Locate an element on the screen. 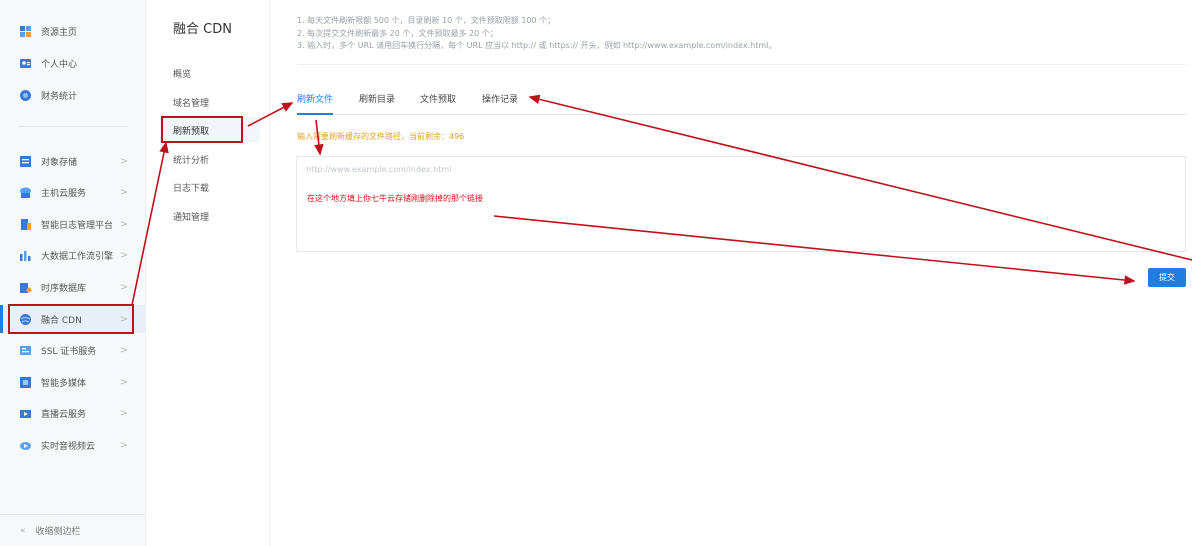  divider is located at coordinates (742, 64).